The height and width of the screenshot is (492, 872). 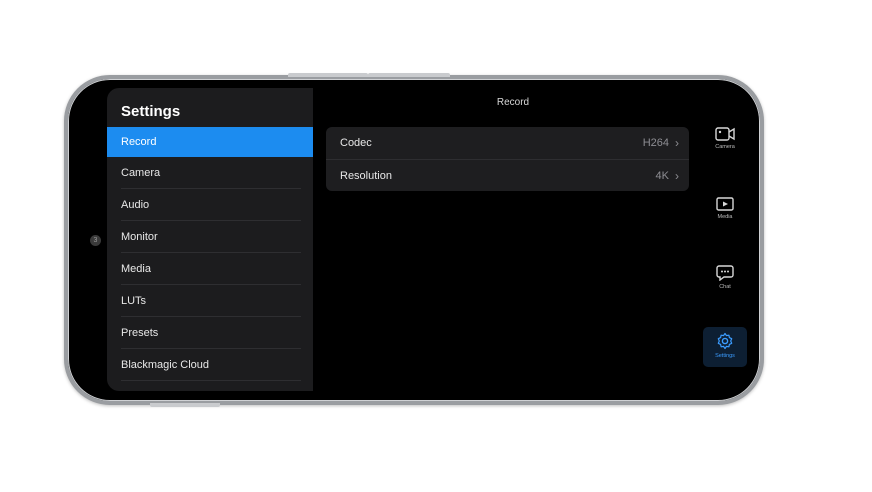 What do you see at coordinates (210, 269) in the screenshot?
I see `menu-item-media: Media` at bounding box center [210, 269].